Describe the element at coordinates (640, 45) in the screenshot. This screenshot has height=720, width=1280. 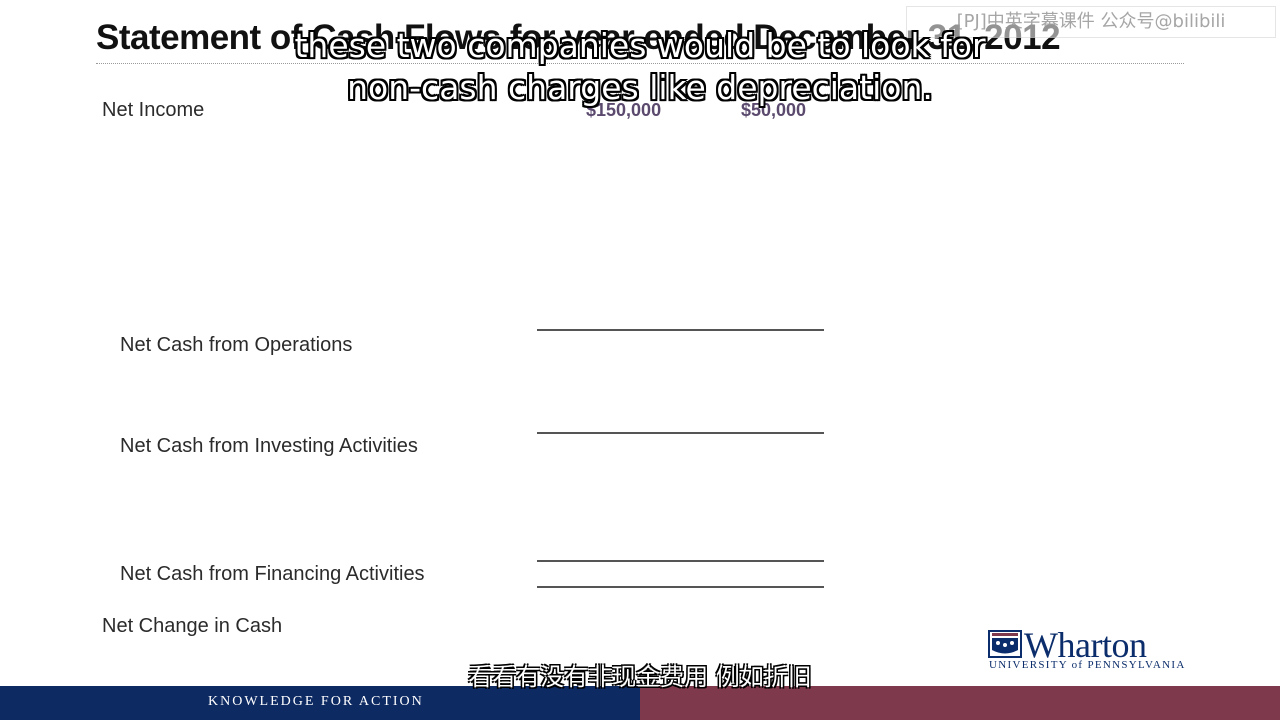
I see `subtitle-english-line-1: these two companies would be to look for` at that location.